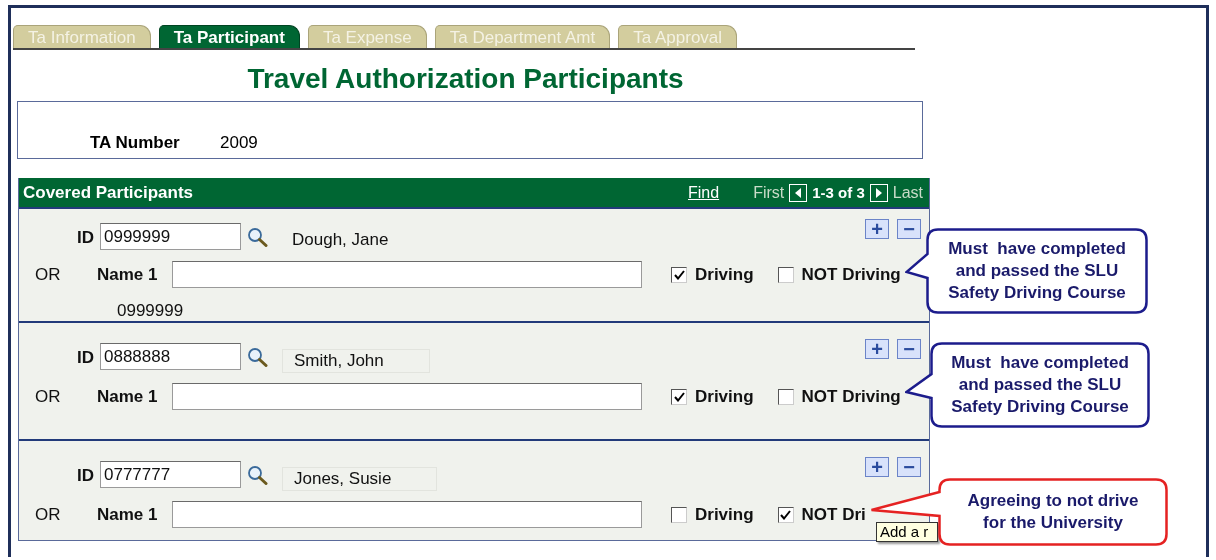 This screenshot has height=560, width=1216. I want to click on participant-name: Jones, Susie, so click(360, 479).